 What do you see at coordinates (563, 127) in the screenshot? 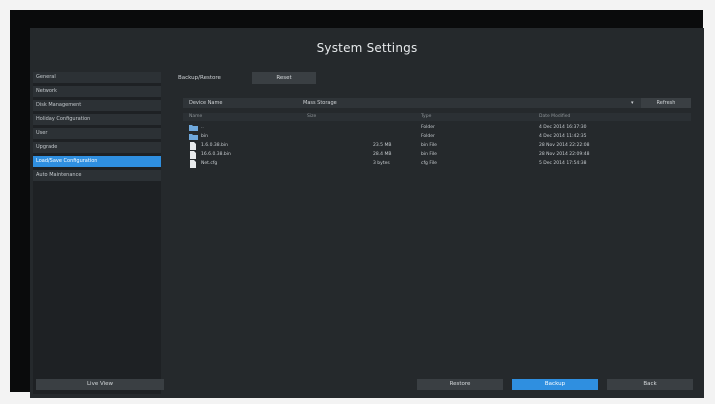
I see `file-date: 4 Dec 2014 16:37:30` at bounding box center [563, 127].